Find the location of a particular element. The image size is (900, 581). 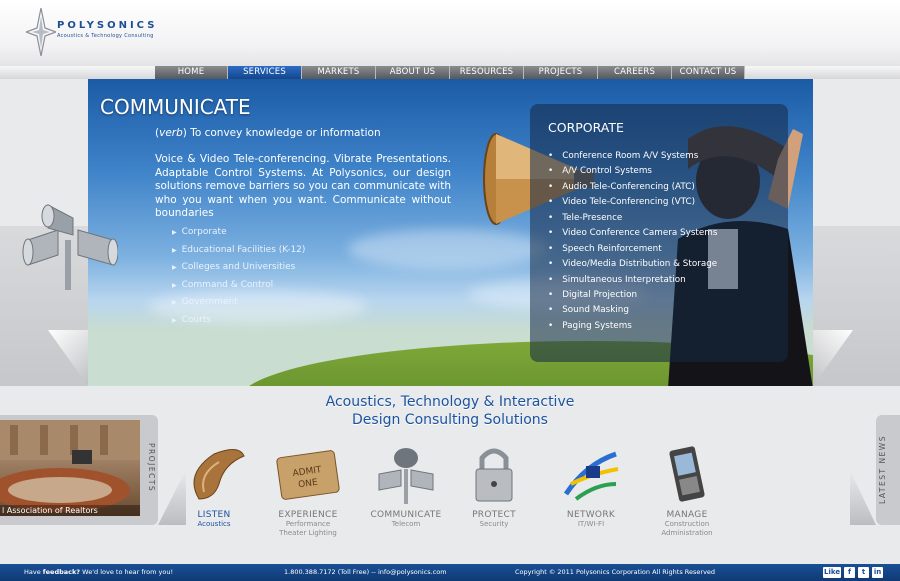

phone-icon is located at coordinates (687, 474).